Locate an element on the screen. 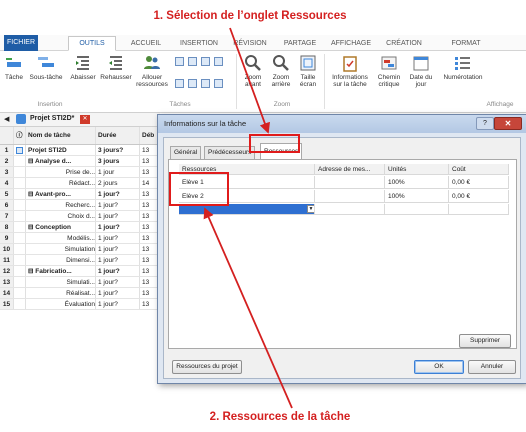 The height and width of the screenshot is (432, 526). tab-format: FORMAT is located at coordinates (466, 43).